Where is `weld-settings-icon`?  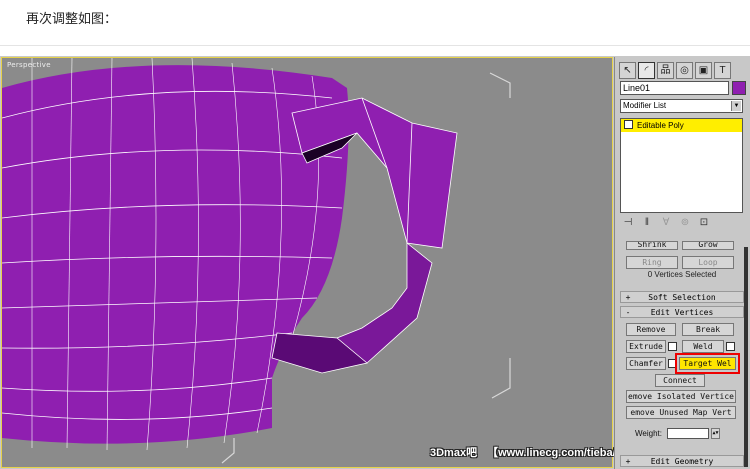 weld-settings-icon is located at coordinates (730, 346).